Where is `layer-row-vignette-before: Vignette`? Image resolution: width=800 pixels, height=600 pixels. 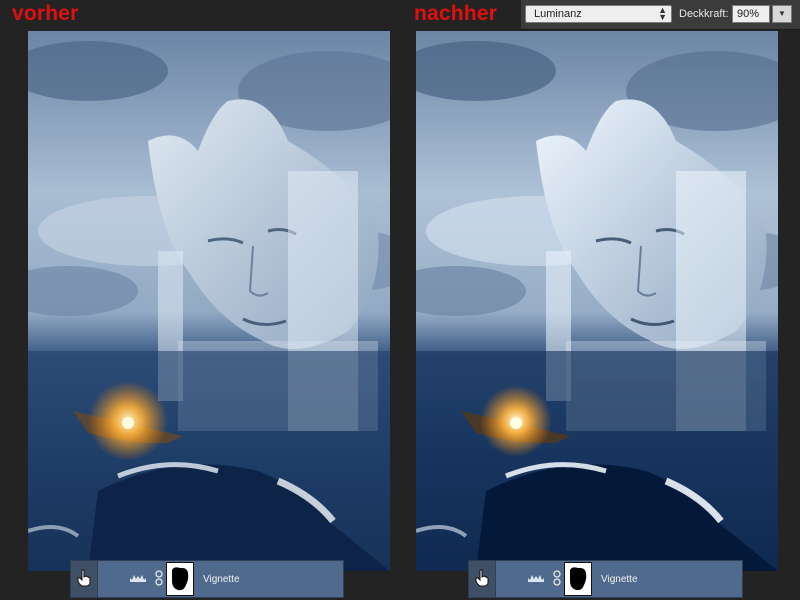 layer-row-vignette-before: Vignette is located at coordinates (207, 579).